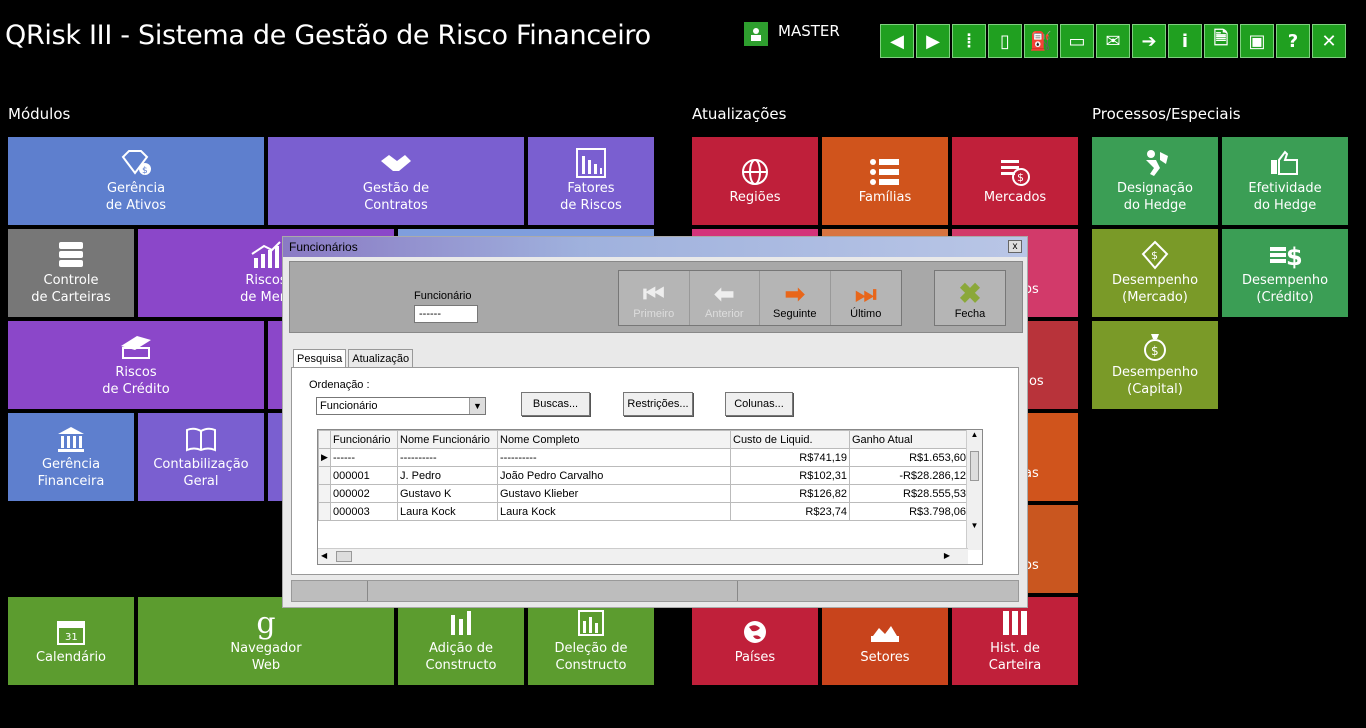 This screenshot has width=1366, height=728. I want to click on previous-label: Anterior, so click(724, 314).